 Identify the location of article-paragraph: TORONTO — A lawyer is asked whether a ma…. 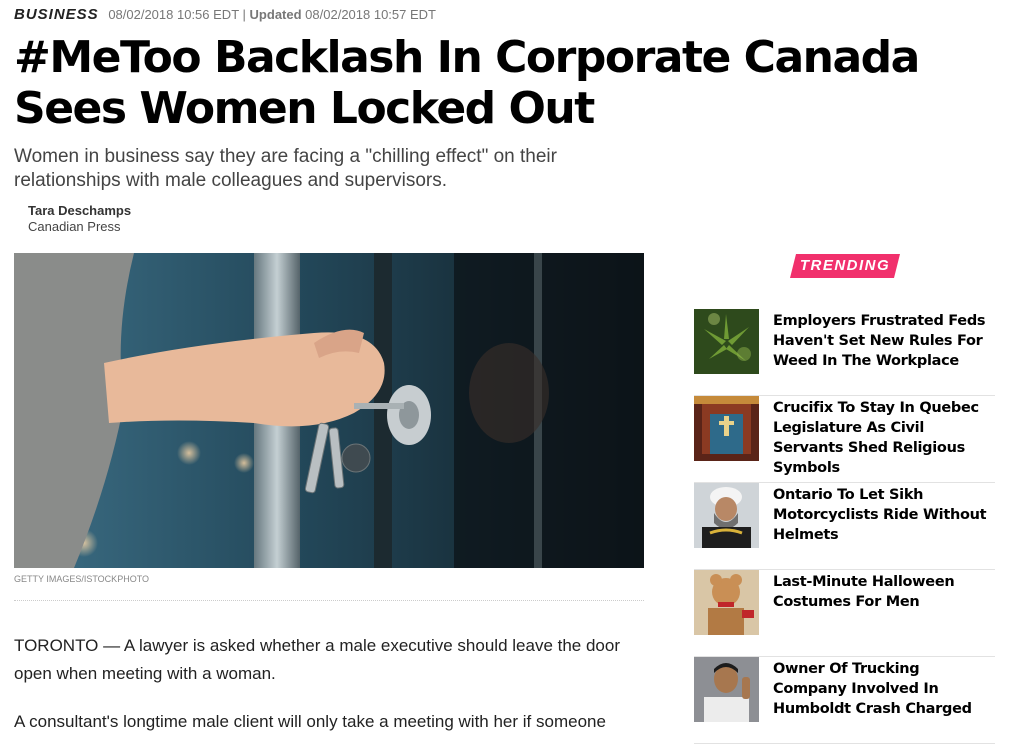
(317, 659).